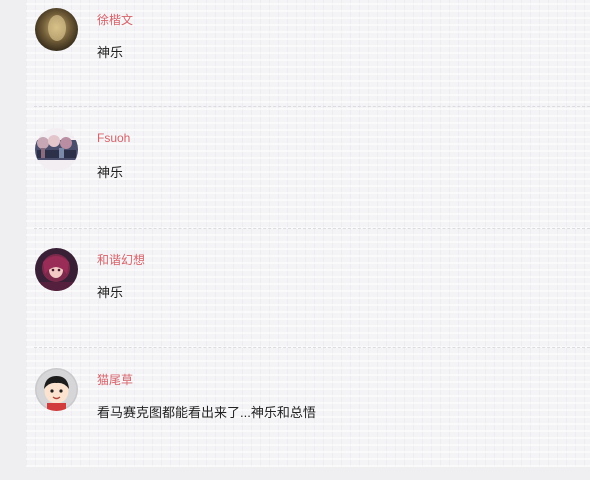  What do you see at coordinates (115, 19) in the screenshot?
I see `username: 徐楷文` at bounding box center [115, 19].